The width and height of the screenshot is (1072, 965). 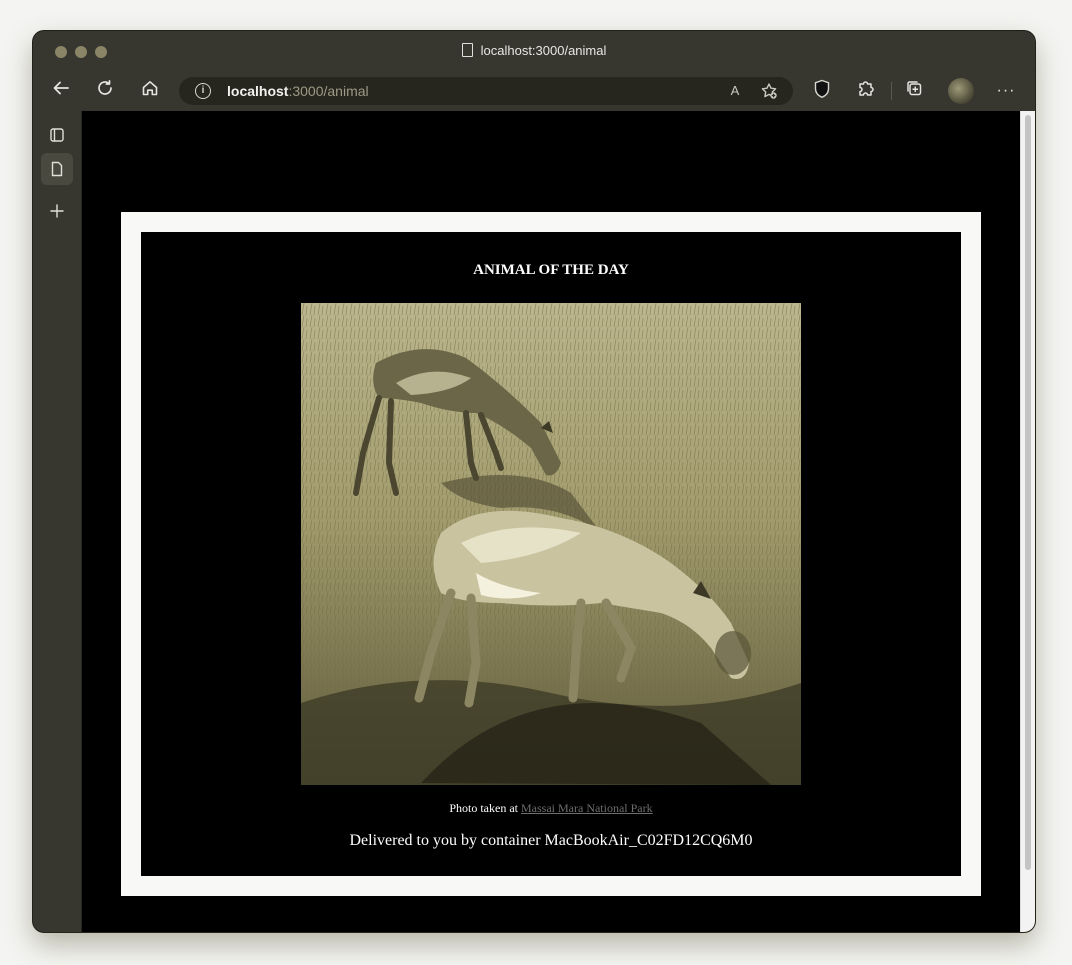 What do you see at coordinates (587, 808) in the screenshot?
I see `location-link: Massai Mara National Park` at bounding box center [587, 808].